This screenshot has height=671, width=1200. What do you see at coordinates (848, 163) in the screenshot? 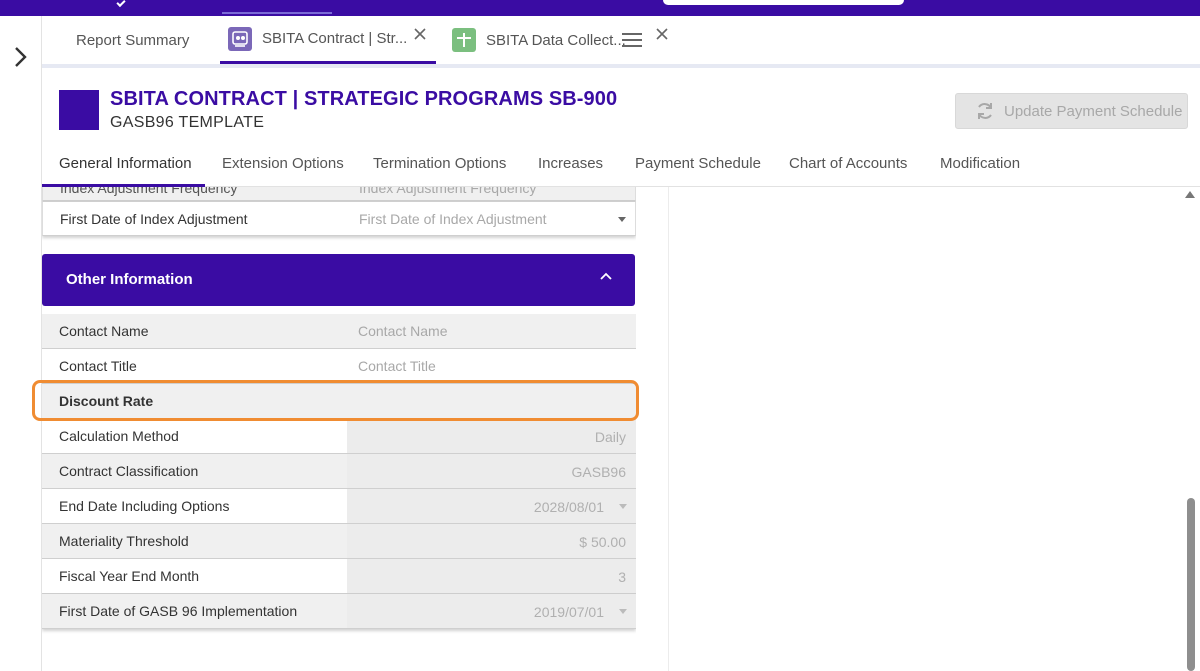
I see `tab-chart-of-accounts: Chart of Accounts` at bounding box center [848, 163].